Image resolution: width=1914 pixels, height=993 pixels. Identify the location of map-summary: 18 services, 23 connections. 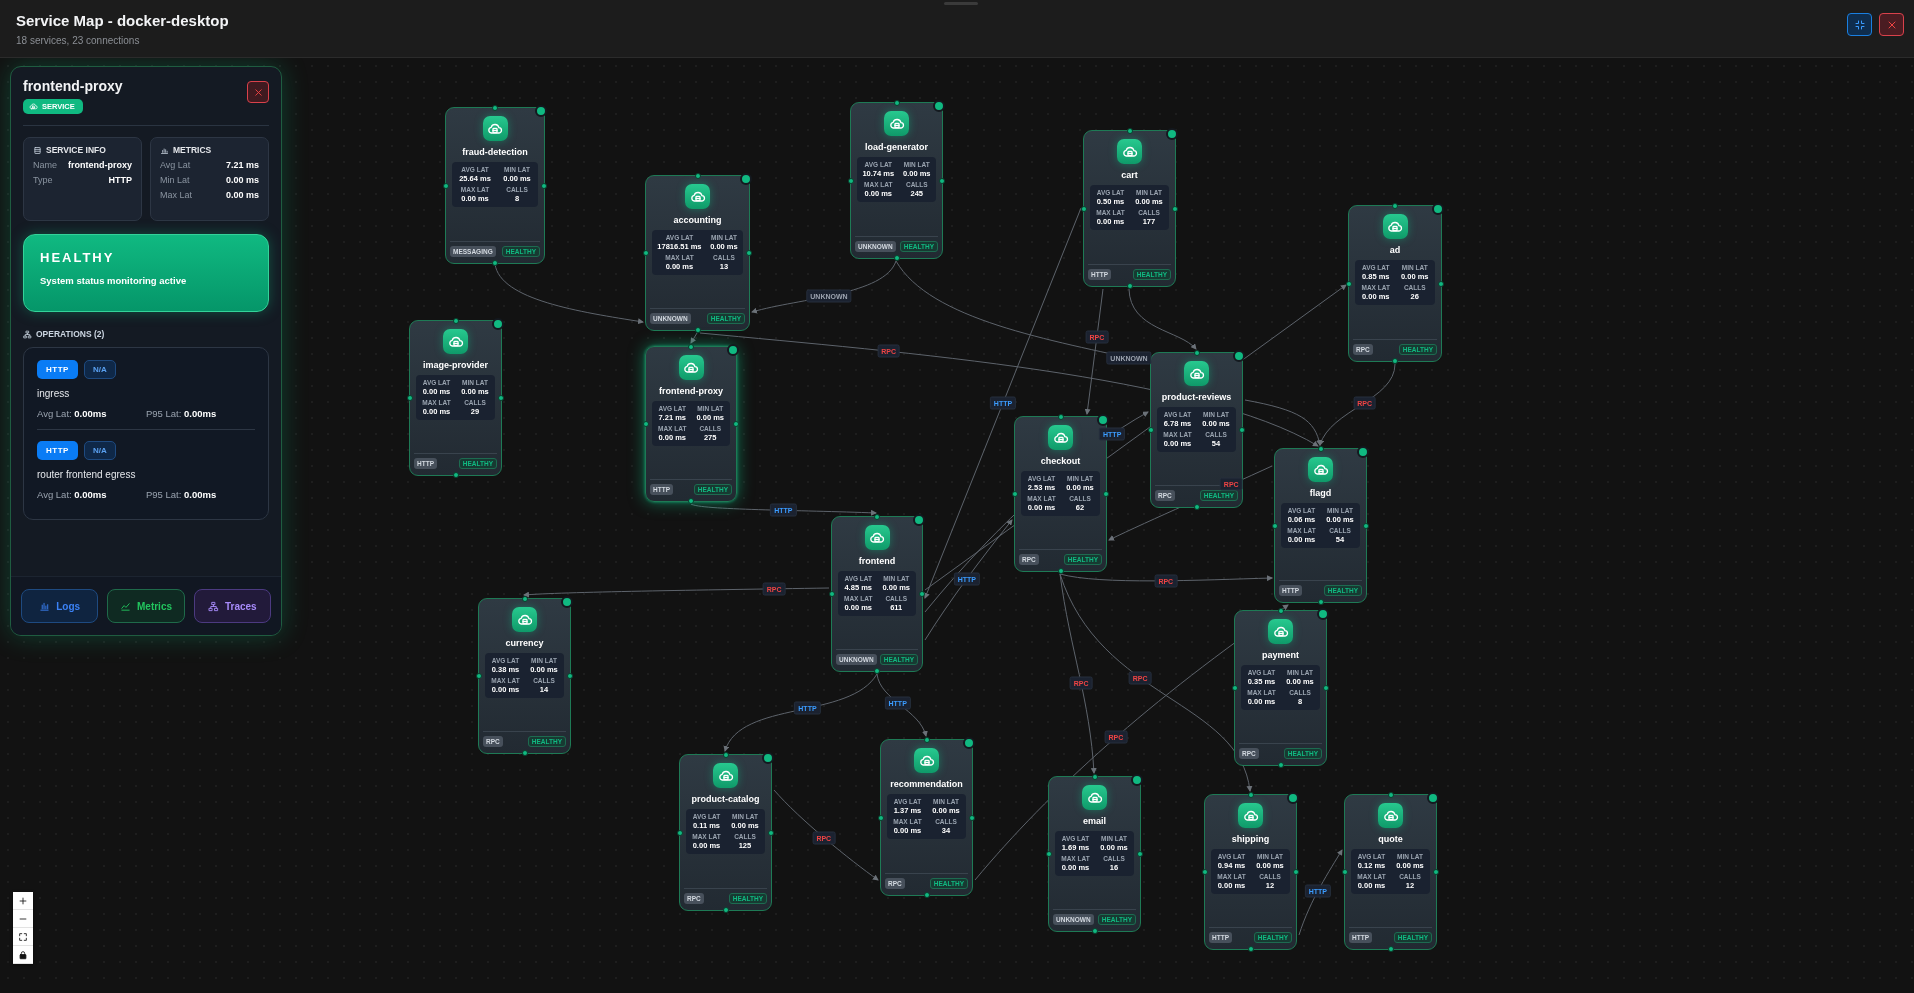
(78, 40).